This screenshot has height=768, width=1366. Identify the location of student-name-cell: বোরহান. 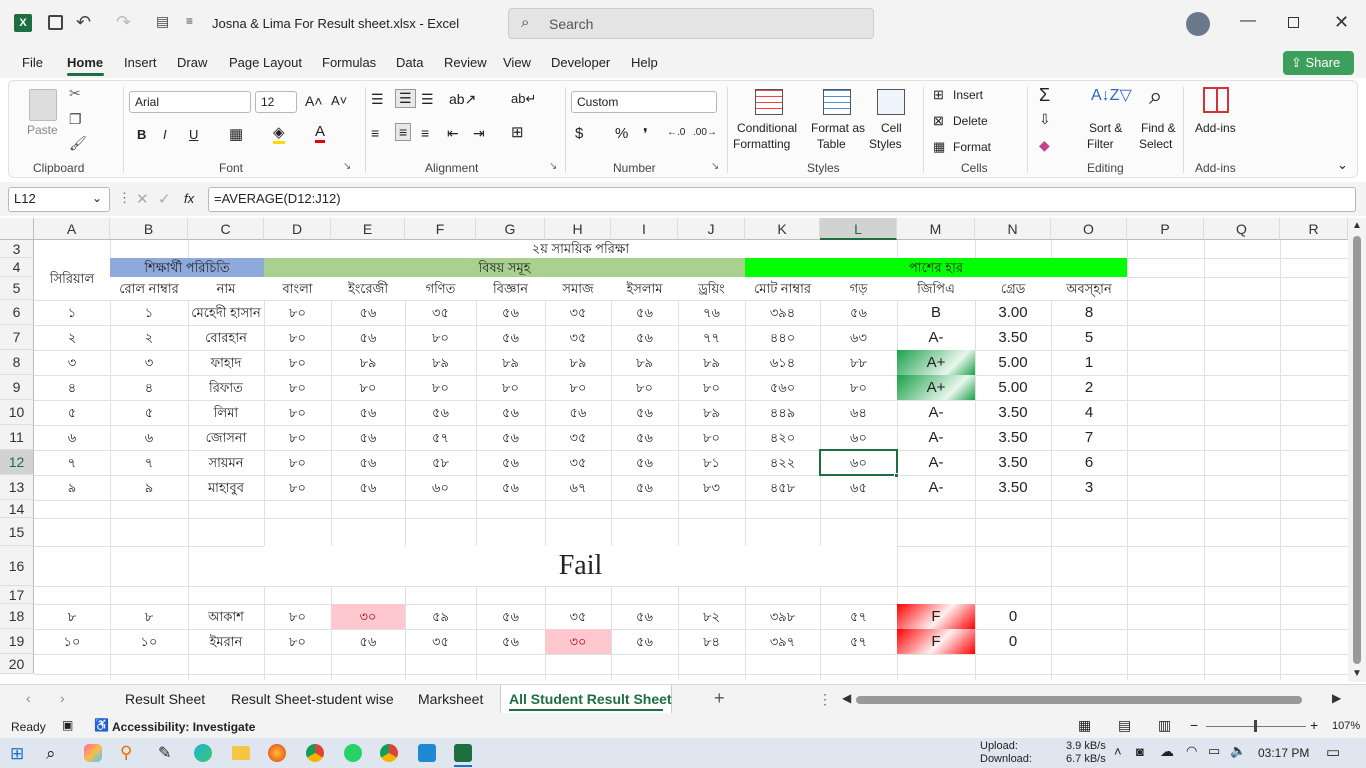
(226, 337).